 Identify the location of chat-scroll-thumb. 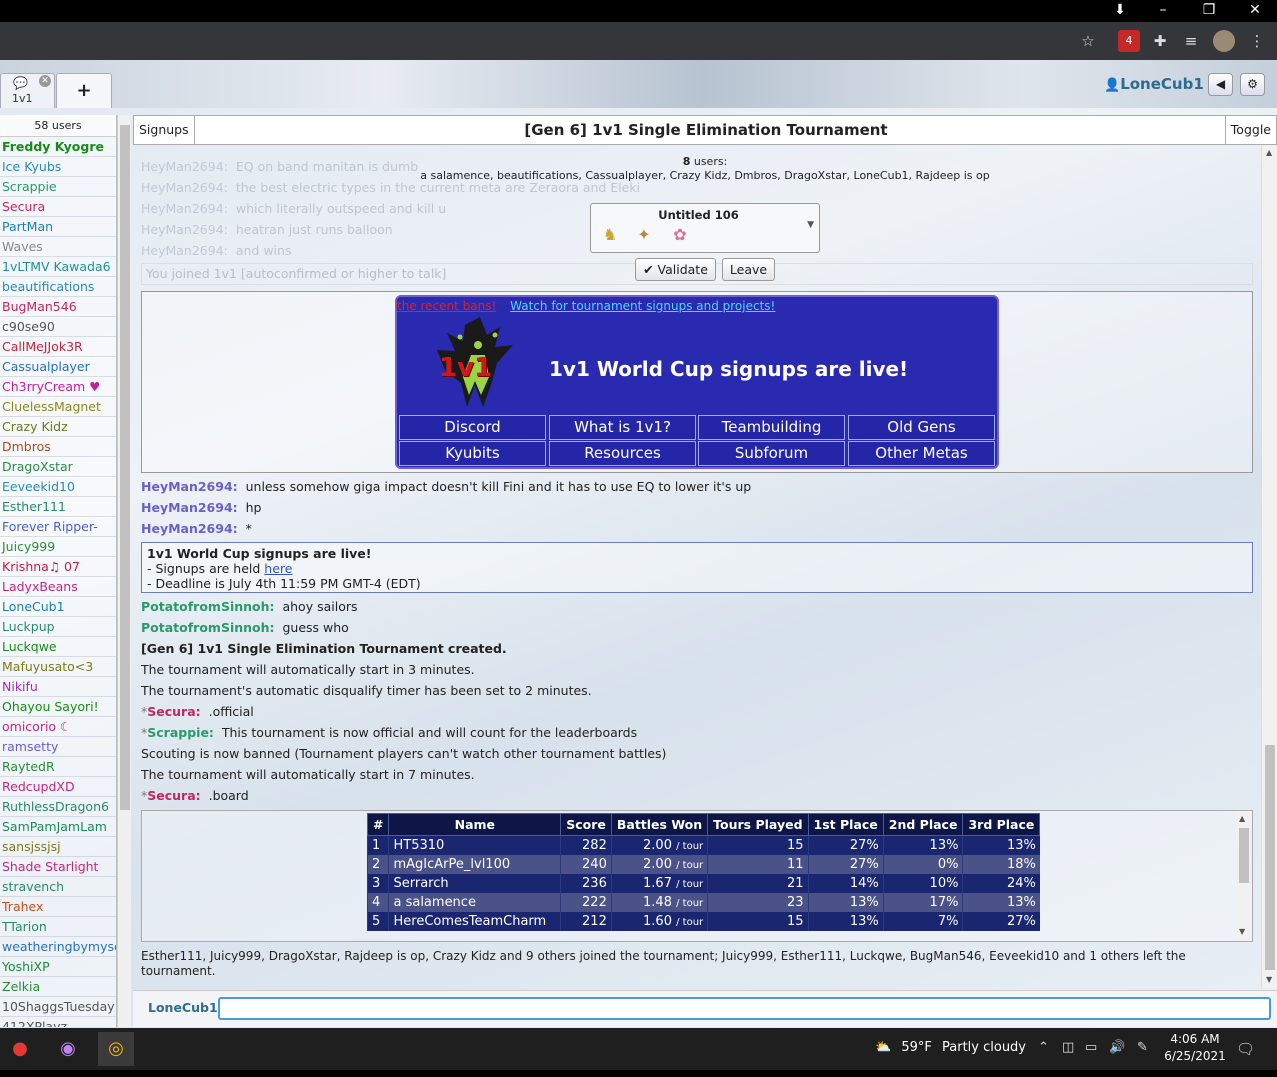
(1270, 857).